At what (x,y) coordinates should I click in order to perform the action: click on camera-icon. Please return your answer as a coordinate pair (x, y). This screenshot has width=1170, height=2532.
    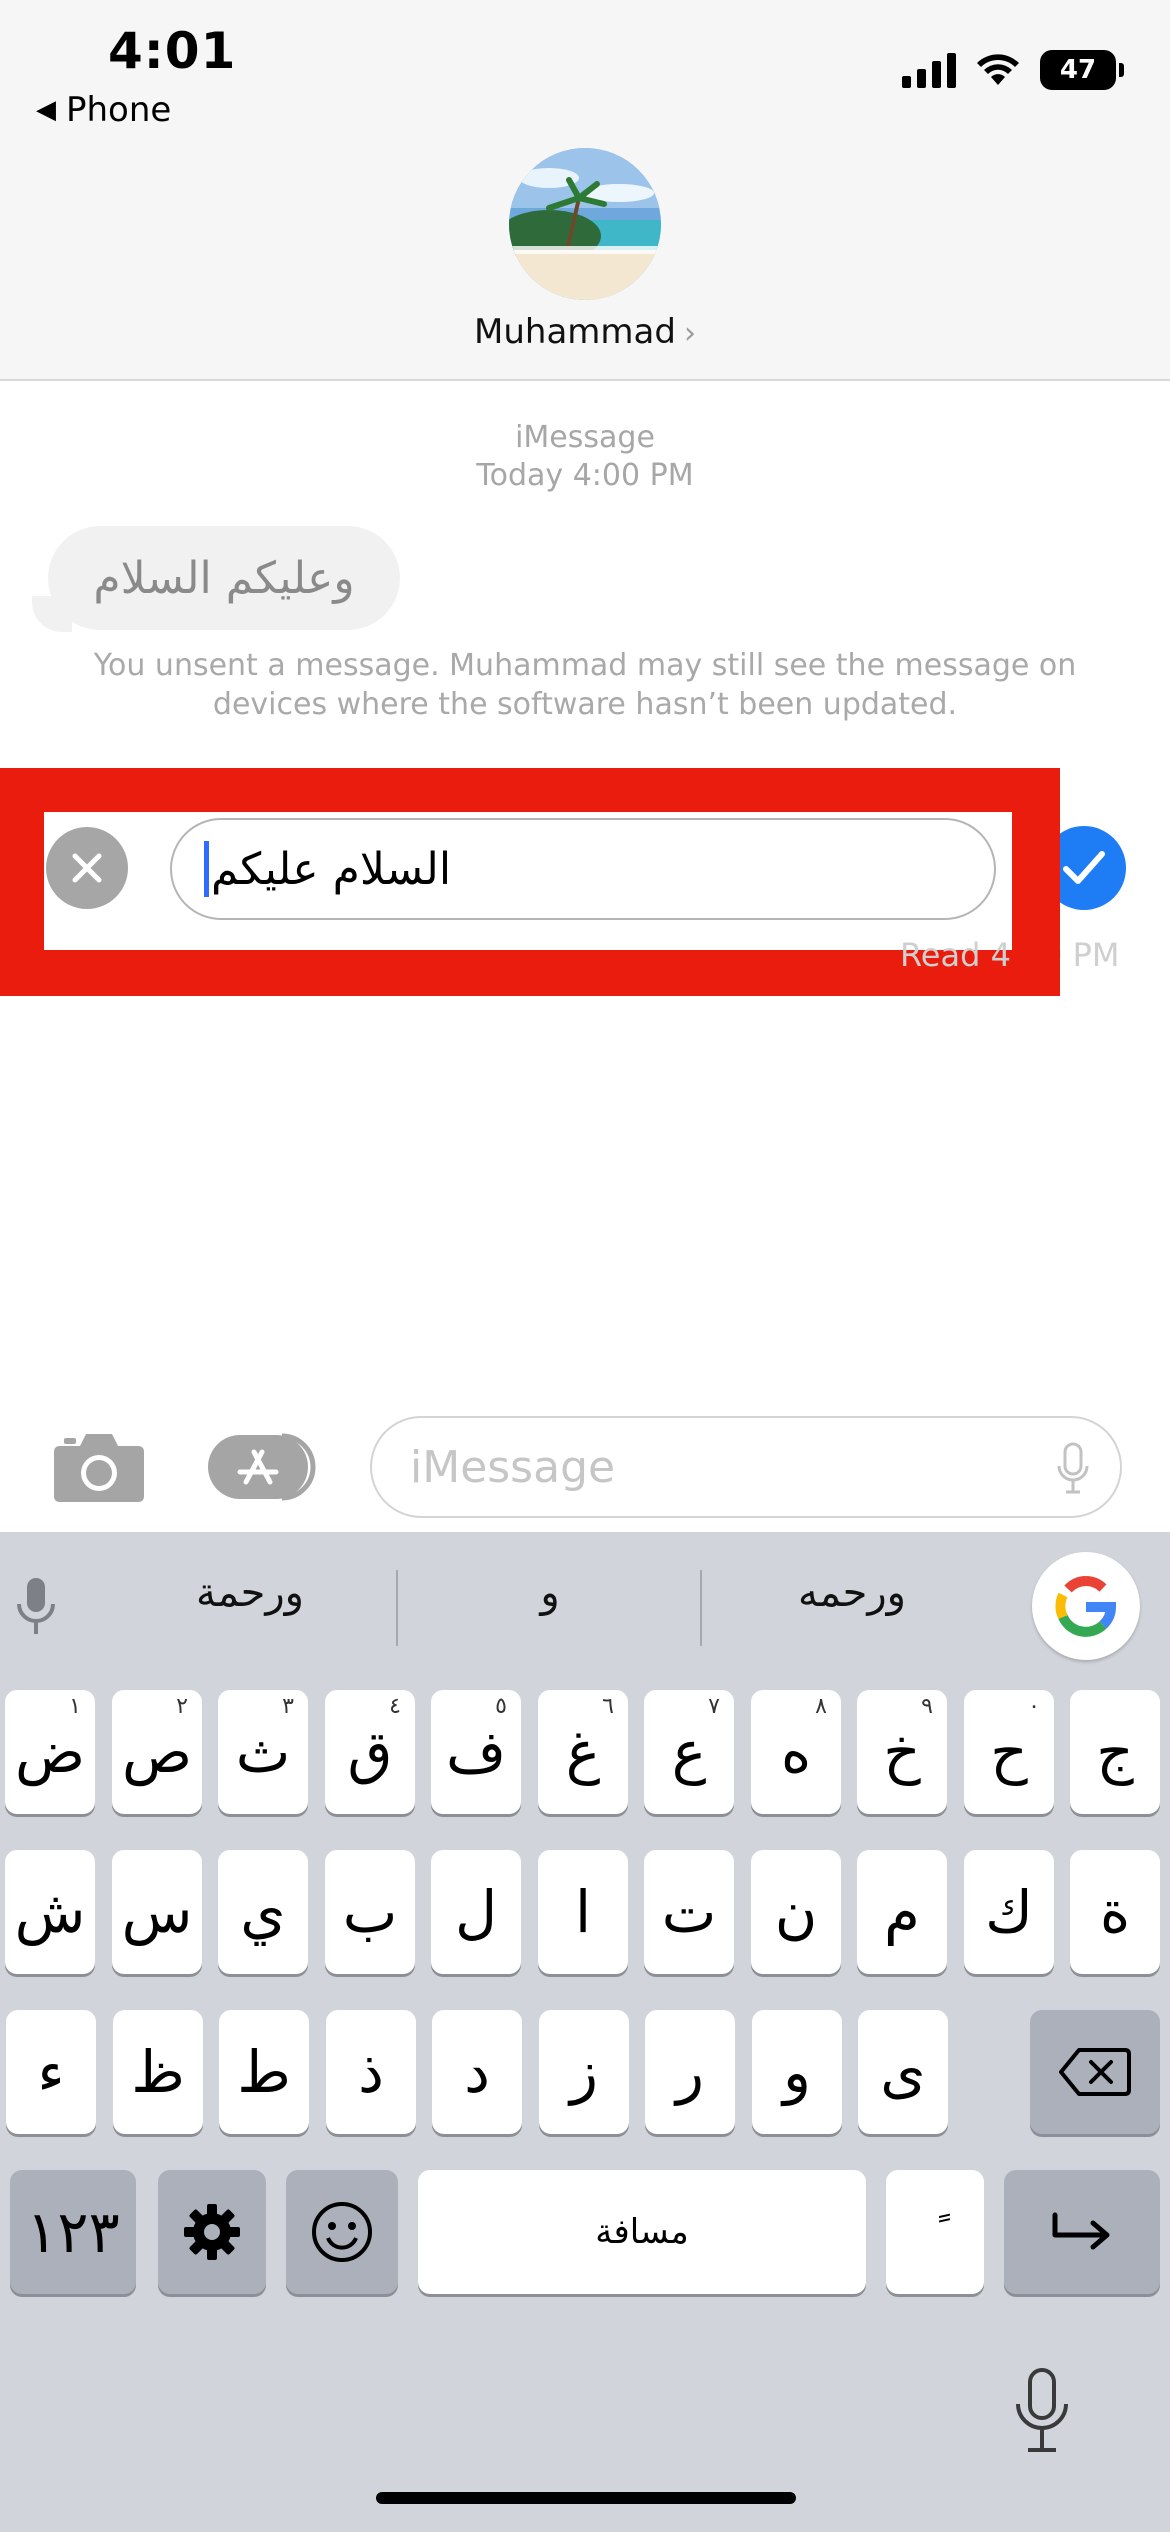
    Looking at the image, I should click on (99, 1468).